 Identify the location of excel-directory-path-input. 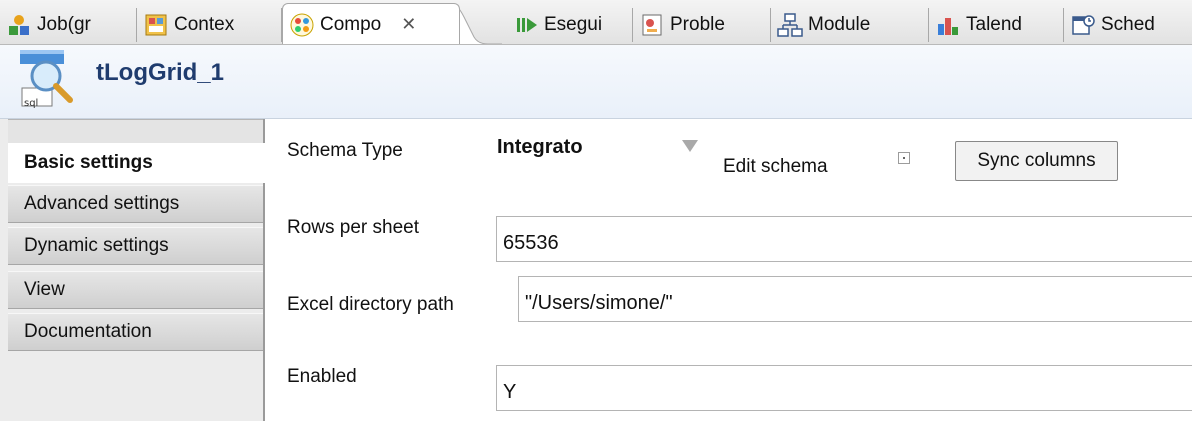
(855, 299).